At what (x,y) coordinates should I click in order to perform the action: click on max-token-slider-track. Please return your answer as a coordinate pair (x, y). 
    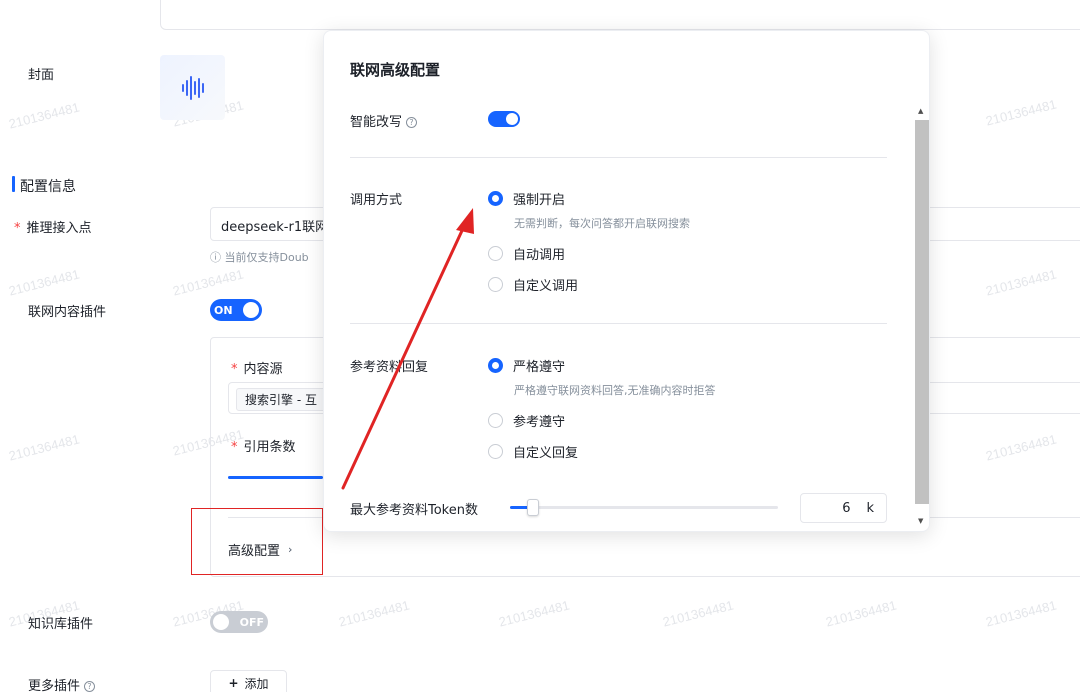
    Looking at the image, I should click on (644, 507).